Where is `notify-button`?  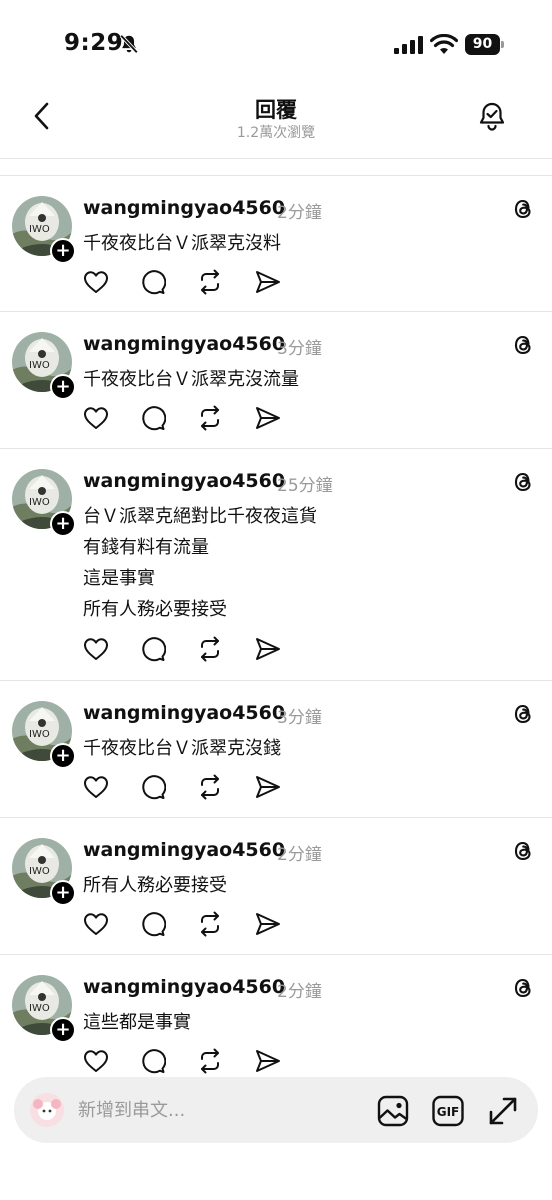
notify-button is located at coordinates (492, 116).